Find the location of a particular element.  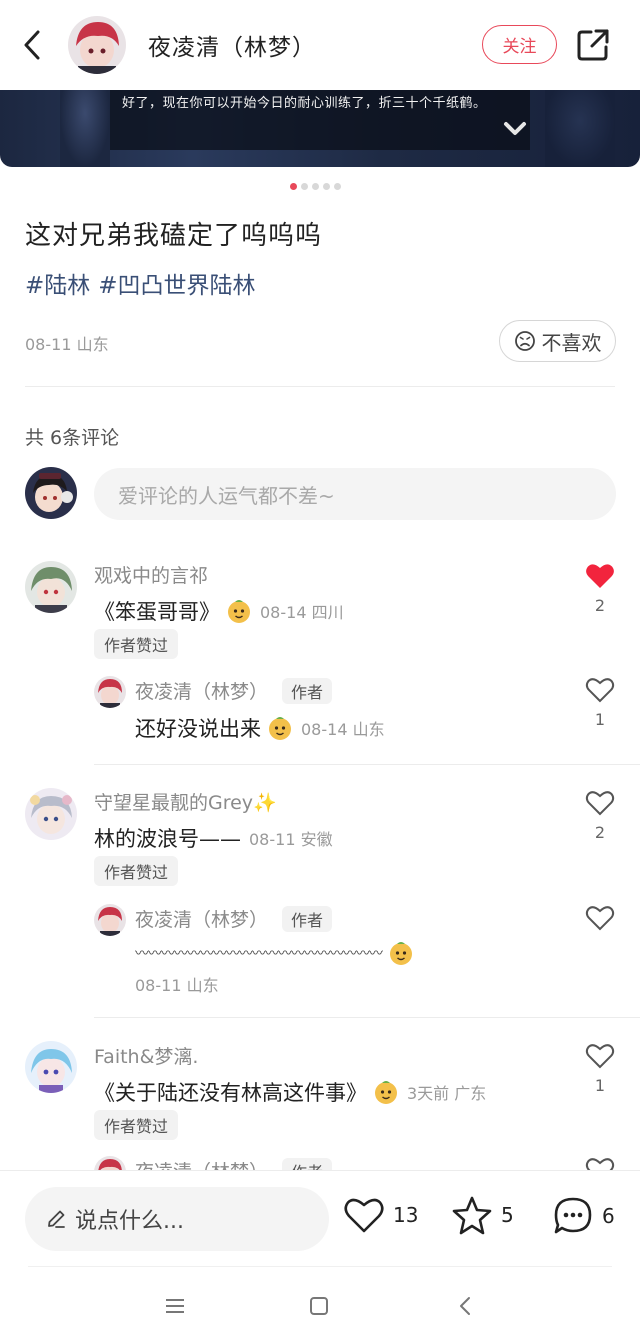

reply-like-button: 1 is located at coordinates (600, 702).